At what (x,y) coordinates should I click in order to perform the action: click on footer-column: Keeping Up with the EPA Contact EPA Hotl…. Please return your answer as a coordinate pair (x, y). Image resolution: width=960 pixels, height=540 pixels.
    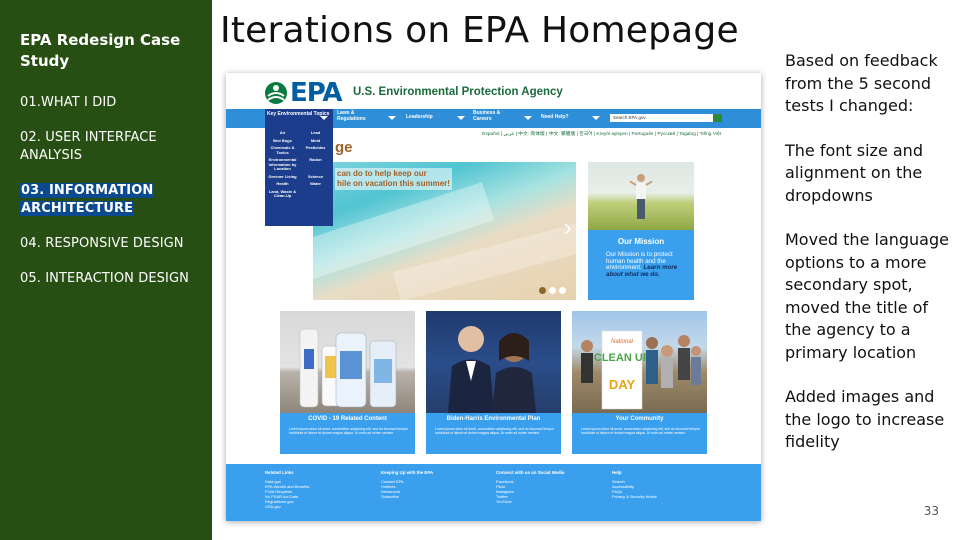
    Looking at the image, I should click on (407, 484).